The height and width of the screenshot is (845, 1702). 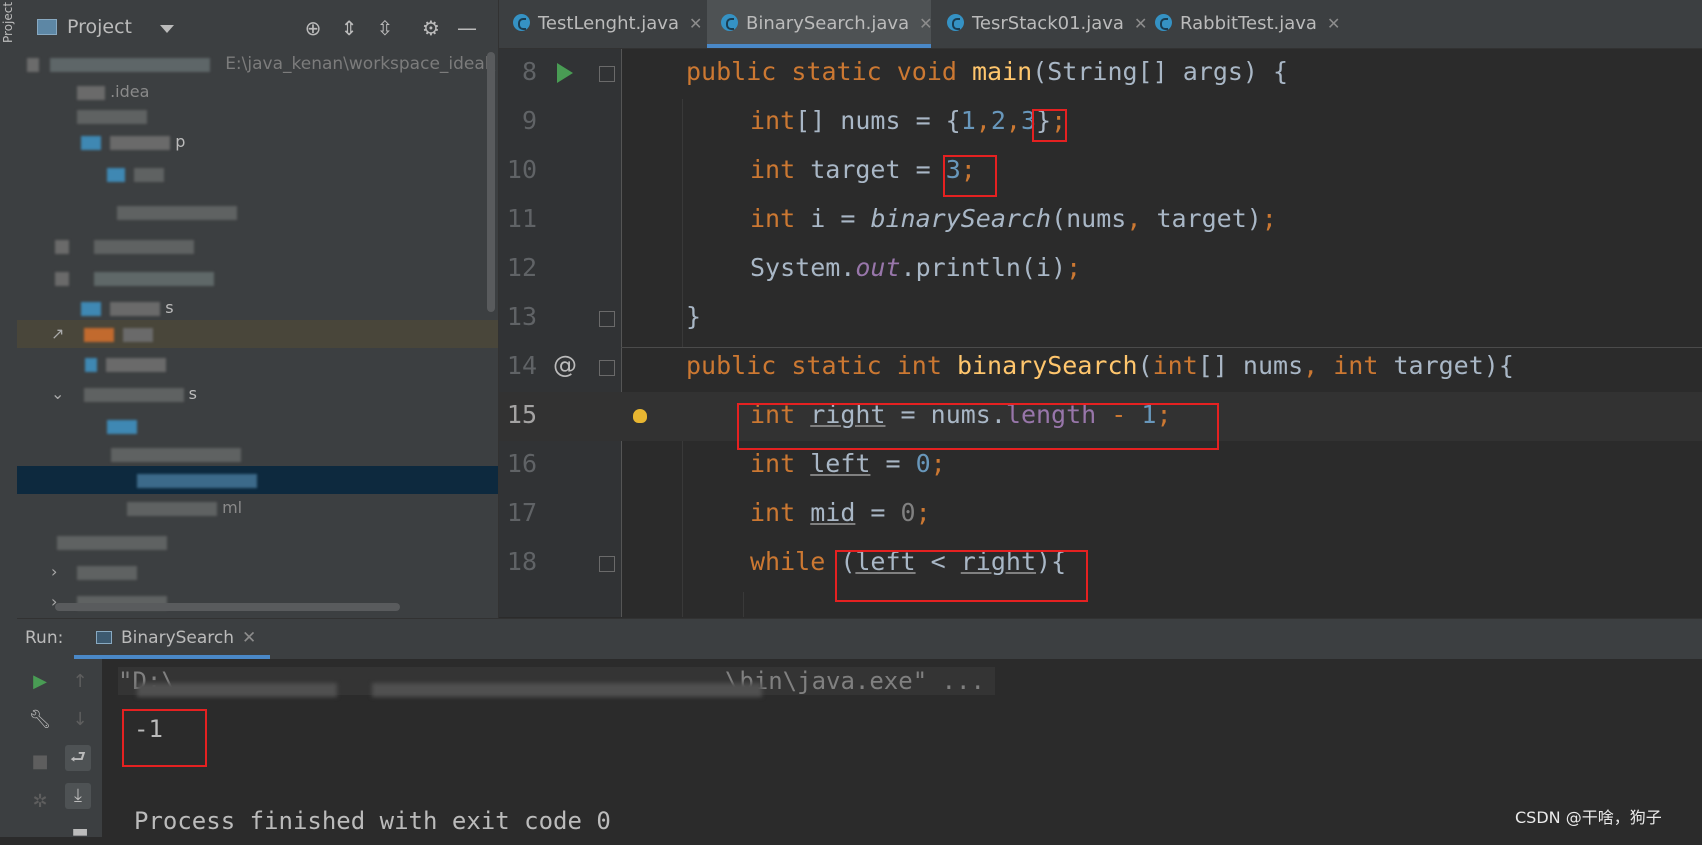 I want to click on tree-row-label: p, so click(x=180, y=141).